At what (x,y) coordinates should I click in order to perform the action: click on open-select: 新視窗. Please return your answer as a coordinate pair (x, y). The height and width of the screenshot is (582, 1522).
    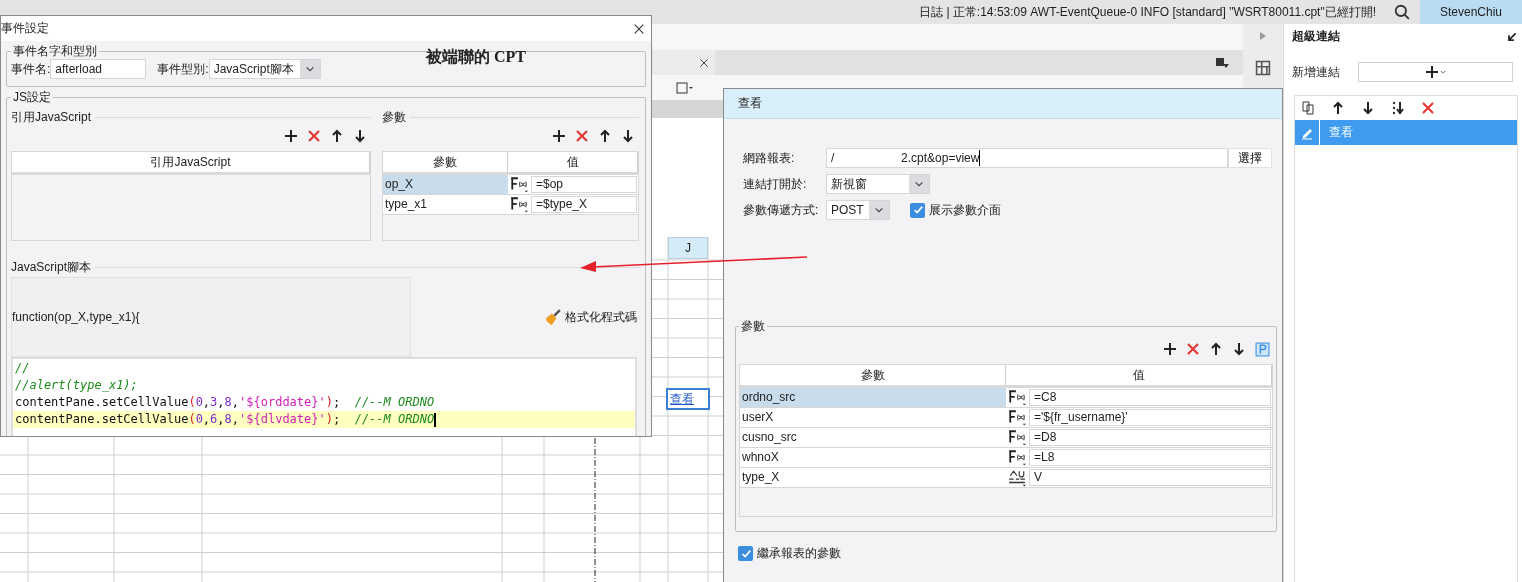
    Looking at the image, I should click on (878, 184).